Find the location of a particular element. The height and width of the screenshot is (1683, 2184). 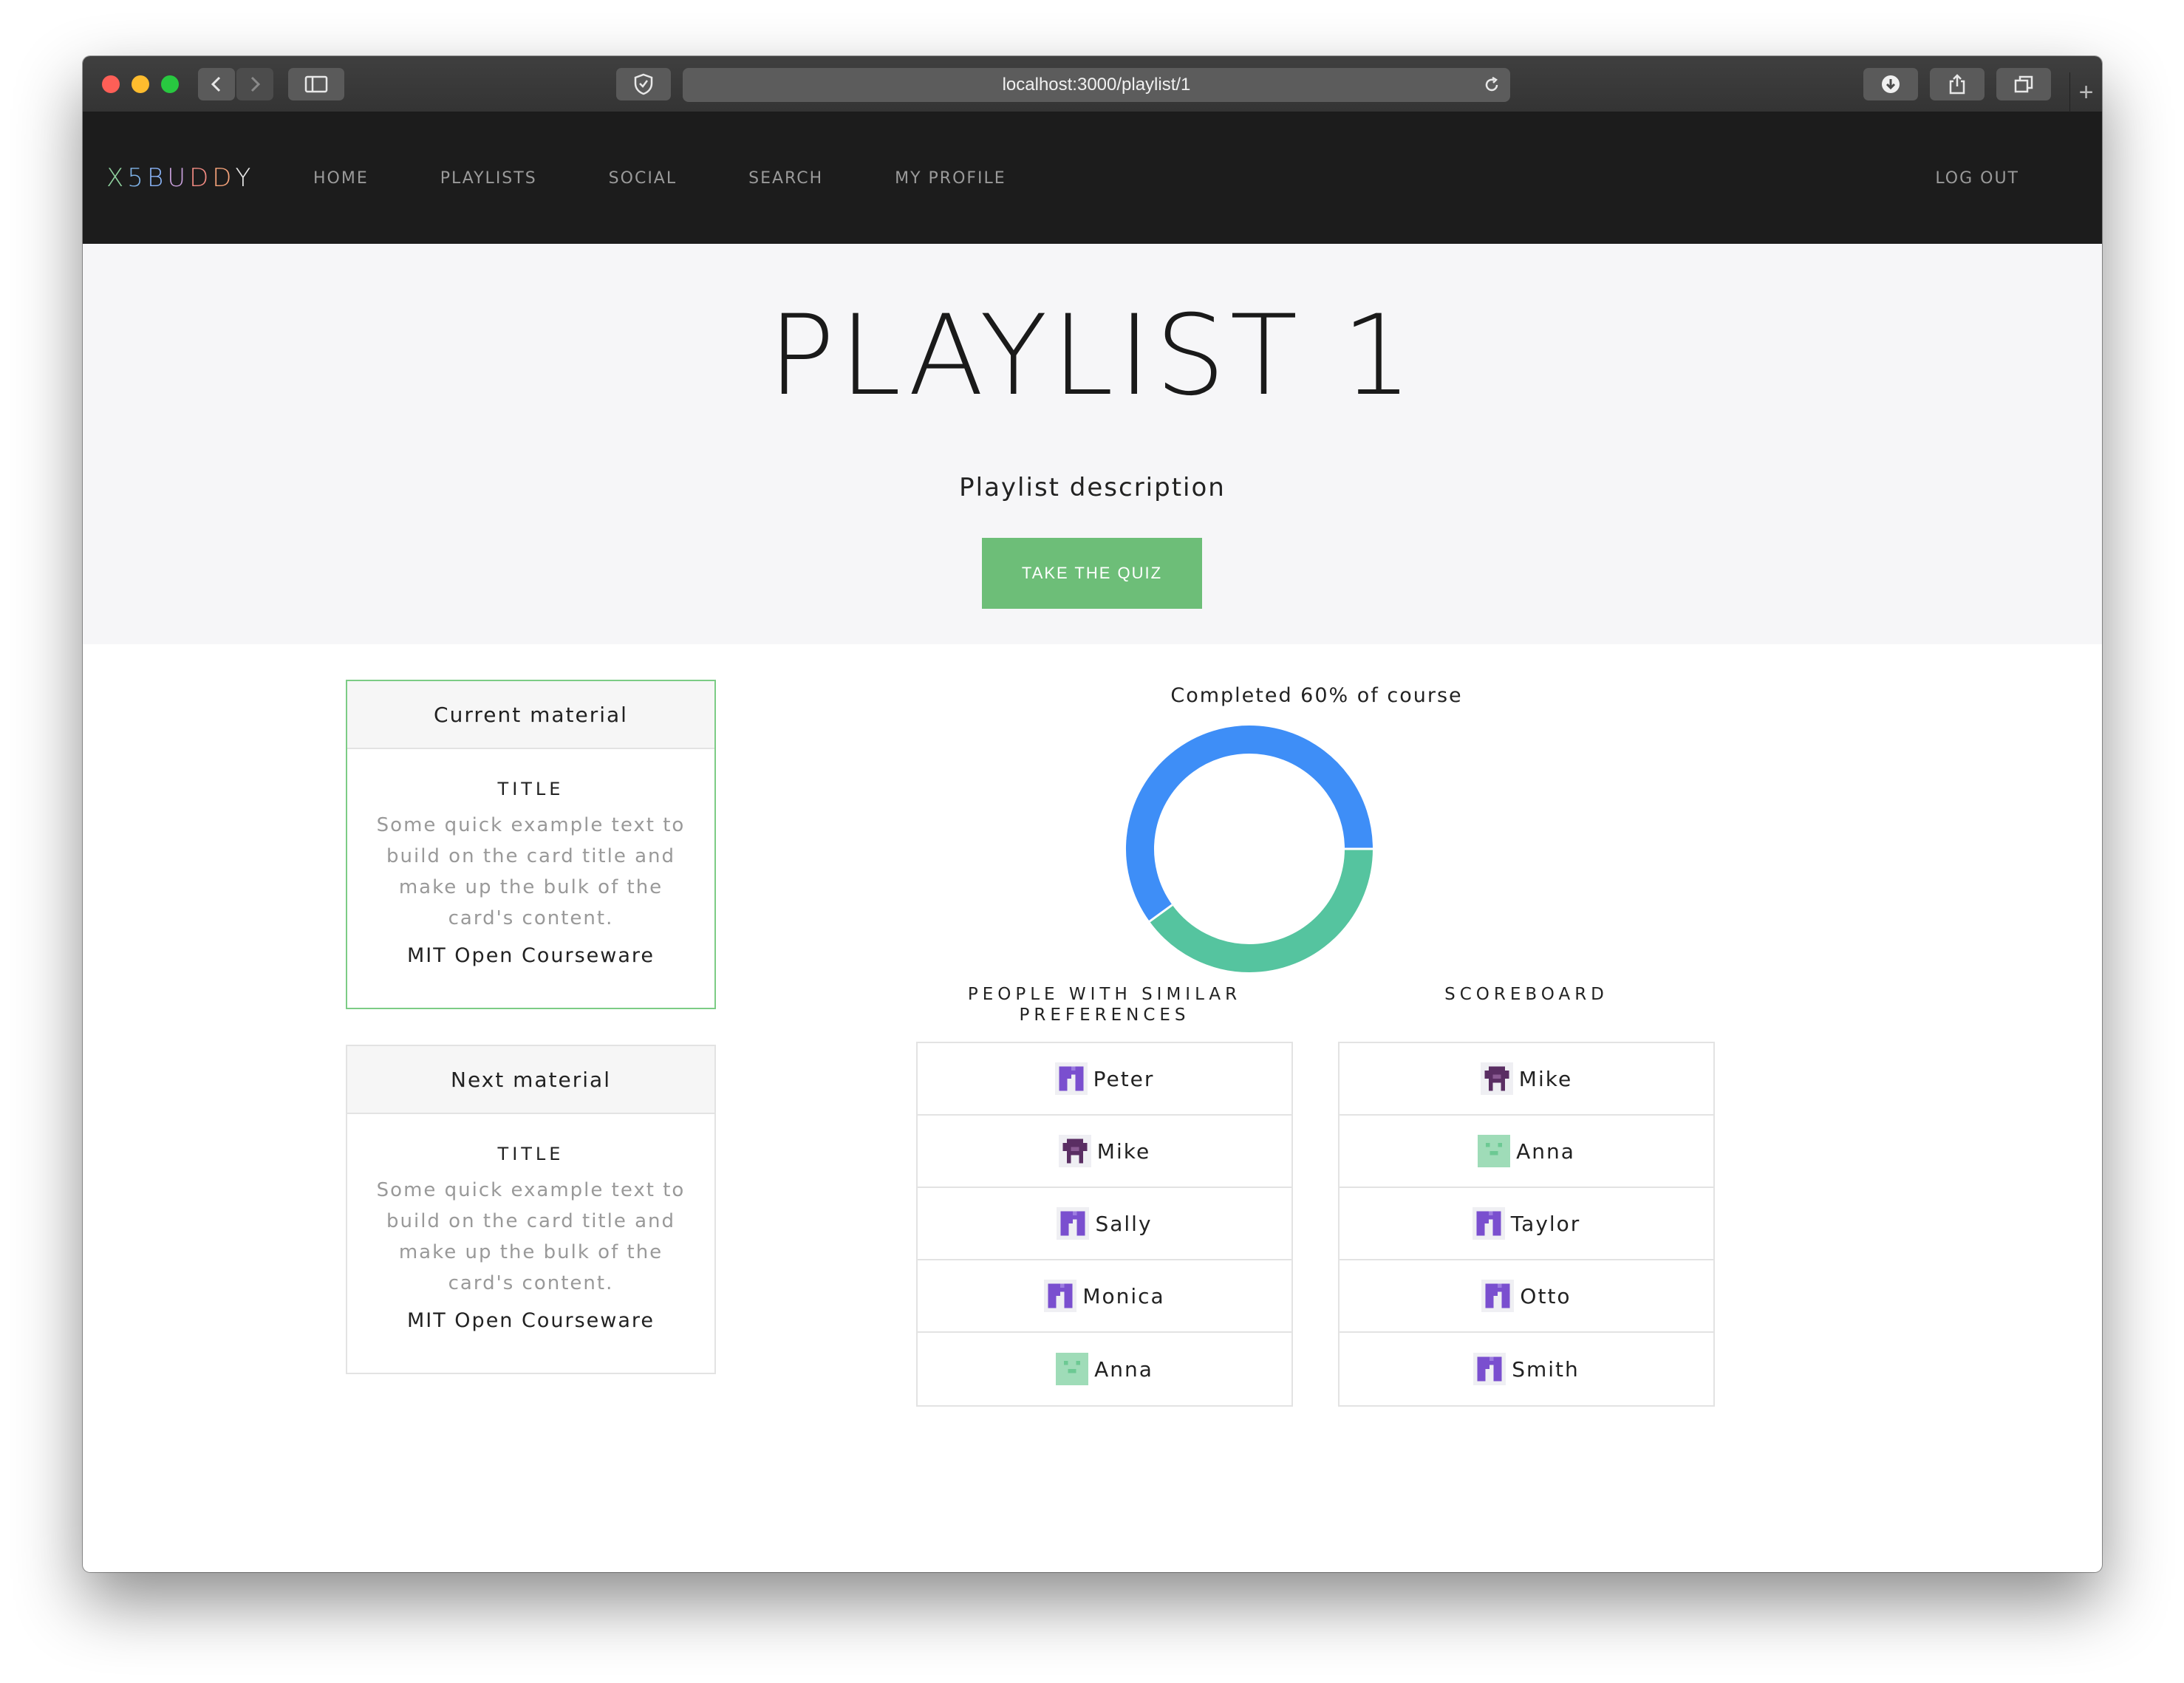

address-bar: localhost:3000/playlist/1 is located at coordinates (1096, 85).